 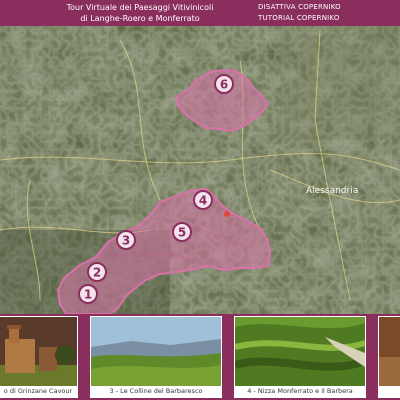 I want to click on marker-1: 1, so click(x=88, y=294).